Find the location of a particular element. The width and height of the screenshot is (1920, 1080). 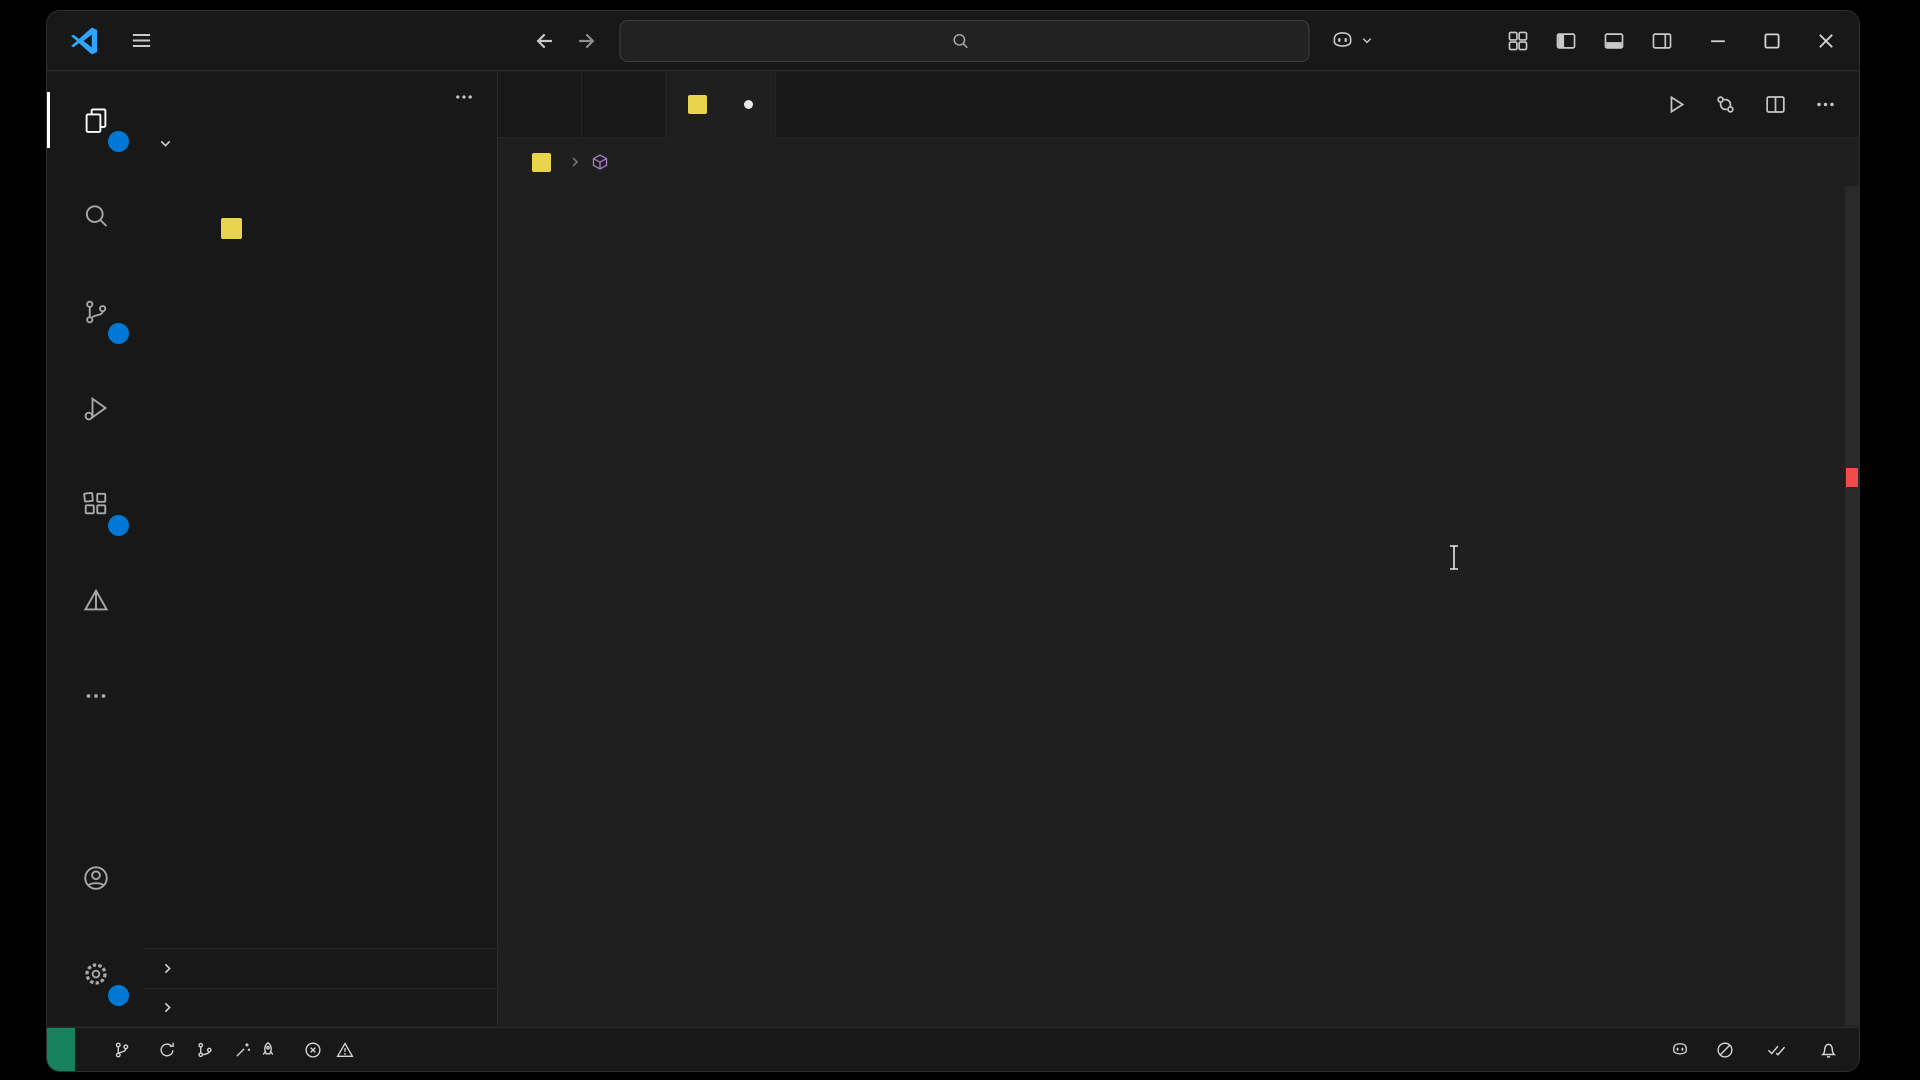

file-index-html is located at coordinates (321, 185).